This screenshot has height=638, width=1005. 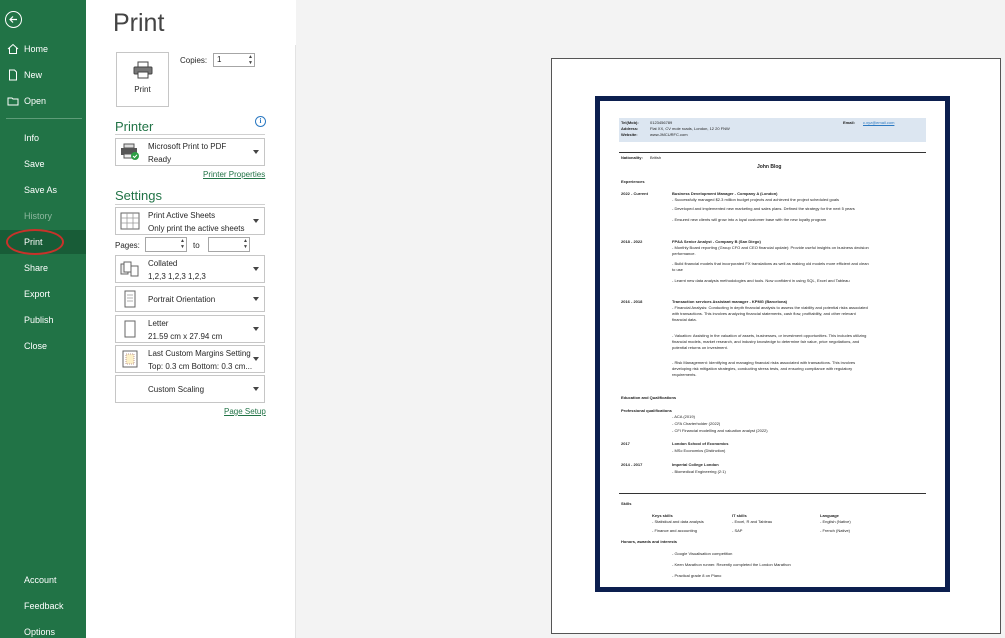 What do you see at coordinates (43, 190) in the screenshot?
I see `nav-save-as: Save As` at bounding box center [43, 190].